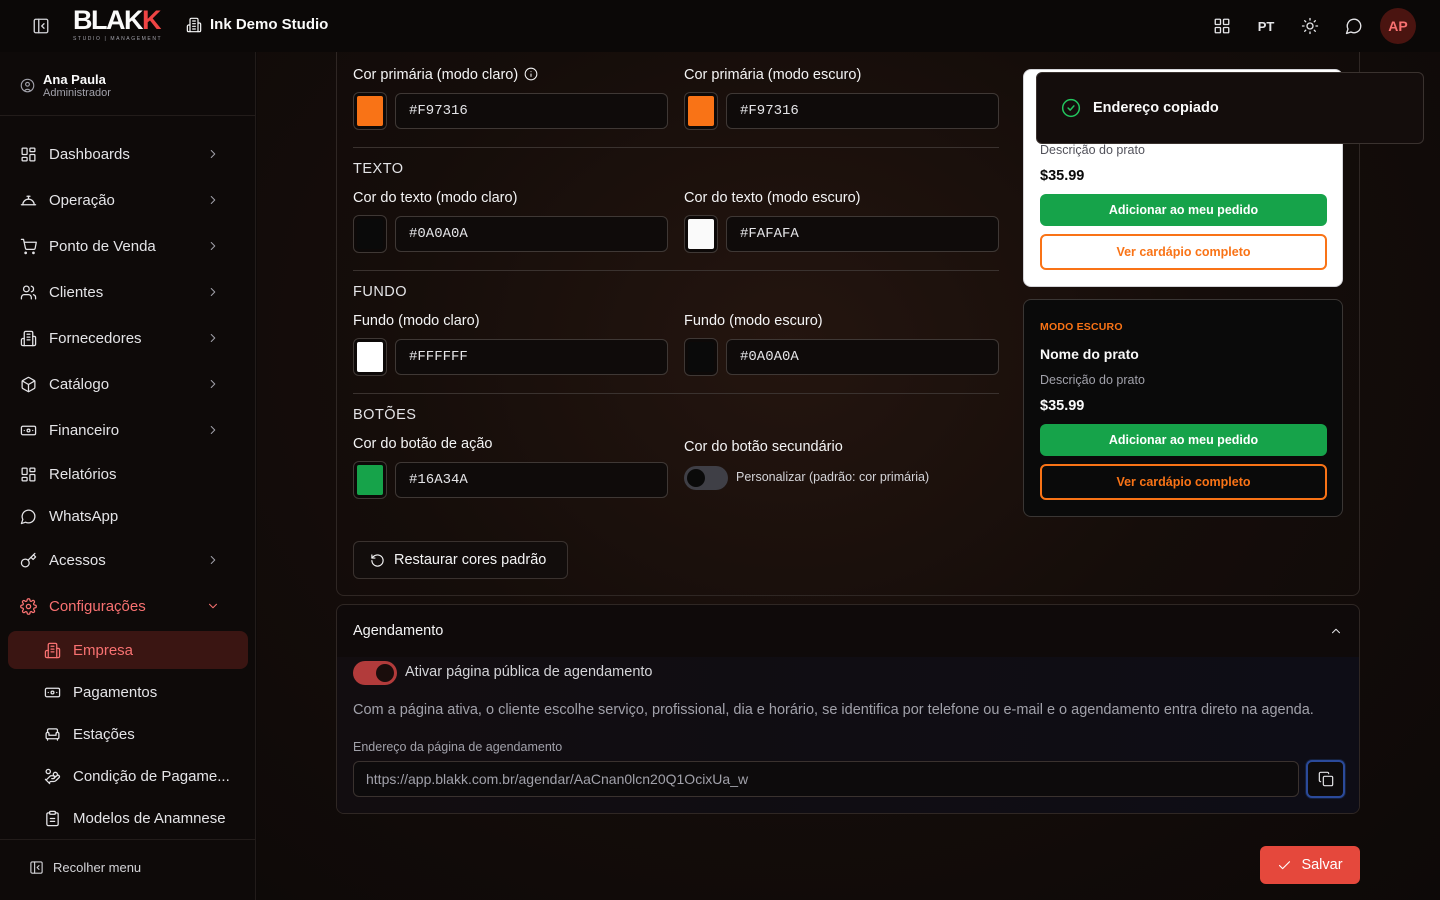 Image resolution: width=1440 pixels, height=900 pixels. I want to click on sidebar-item-financeiro: Financeiro, so click(128, 430).